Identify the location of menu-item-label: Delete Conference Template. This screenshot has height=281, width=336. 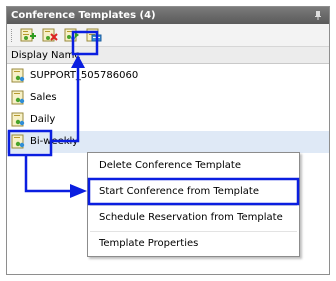
(170, 165).